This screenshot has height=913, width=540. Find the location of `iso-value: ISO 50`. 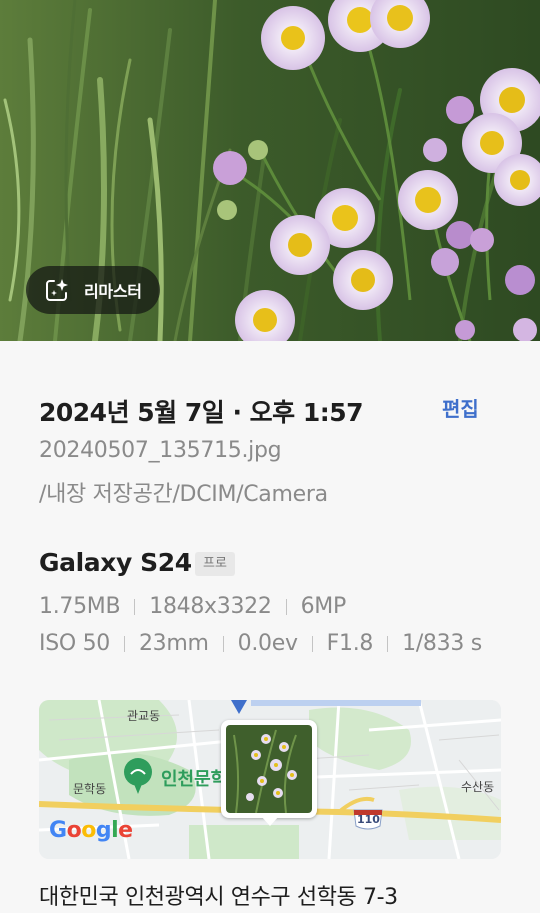

iso-value: ISO 50 is located at coordinates (74, 643).